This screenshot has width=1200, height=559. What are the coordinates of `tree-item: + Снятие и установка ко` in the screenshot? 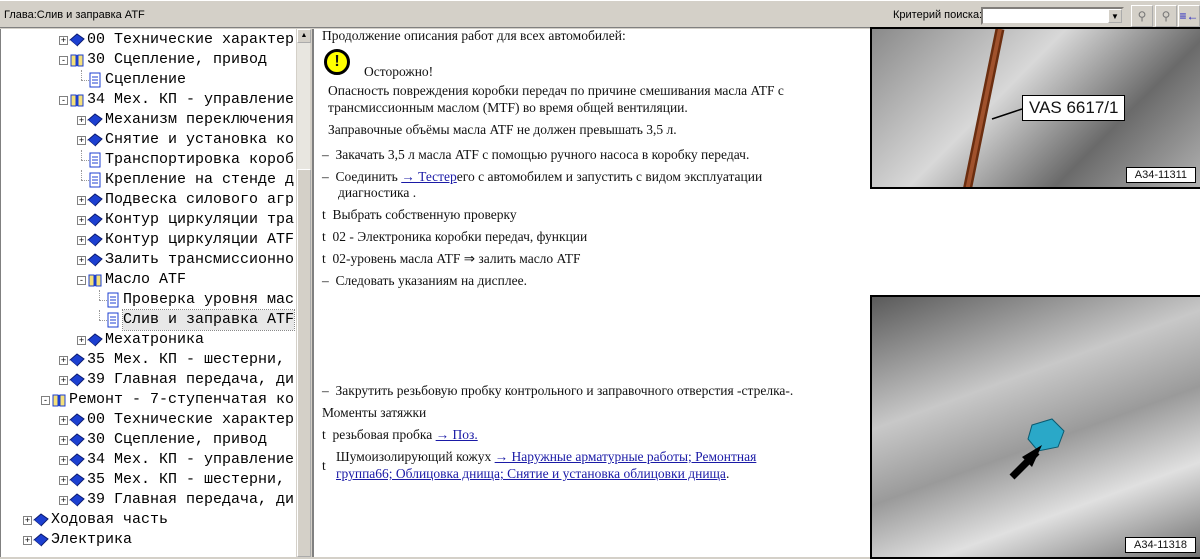 It's located at (148, 140).